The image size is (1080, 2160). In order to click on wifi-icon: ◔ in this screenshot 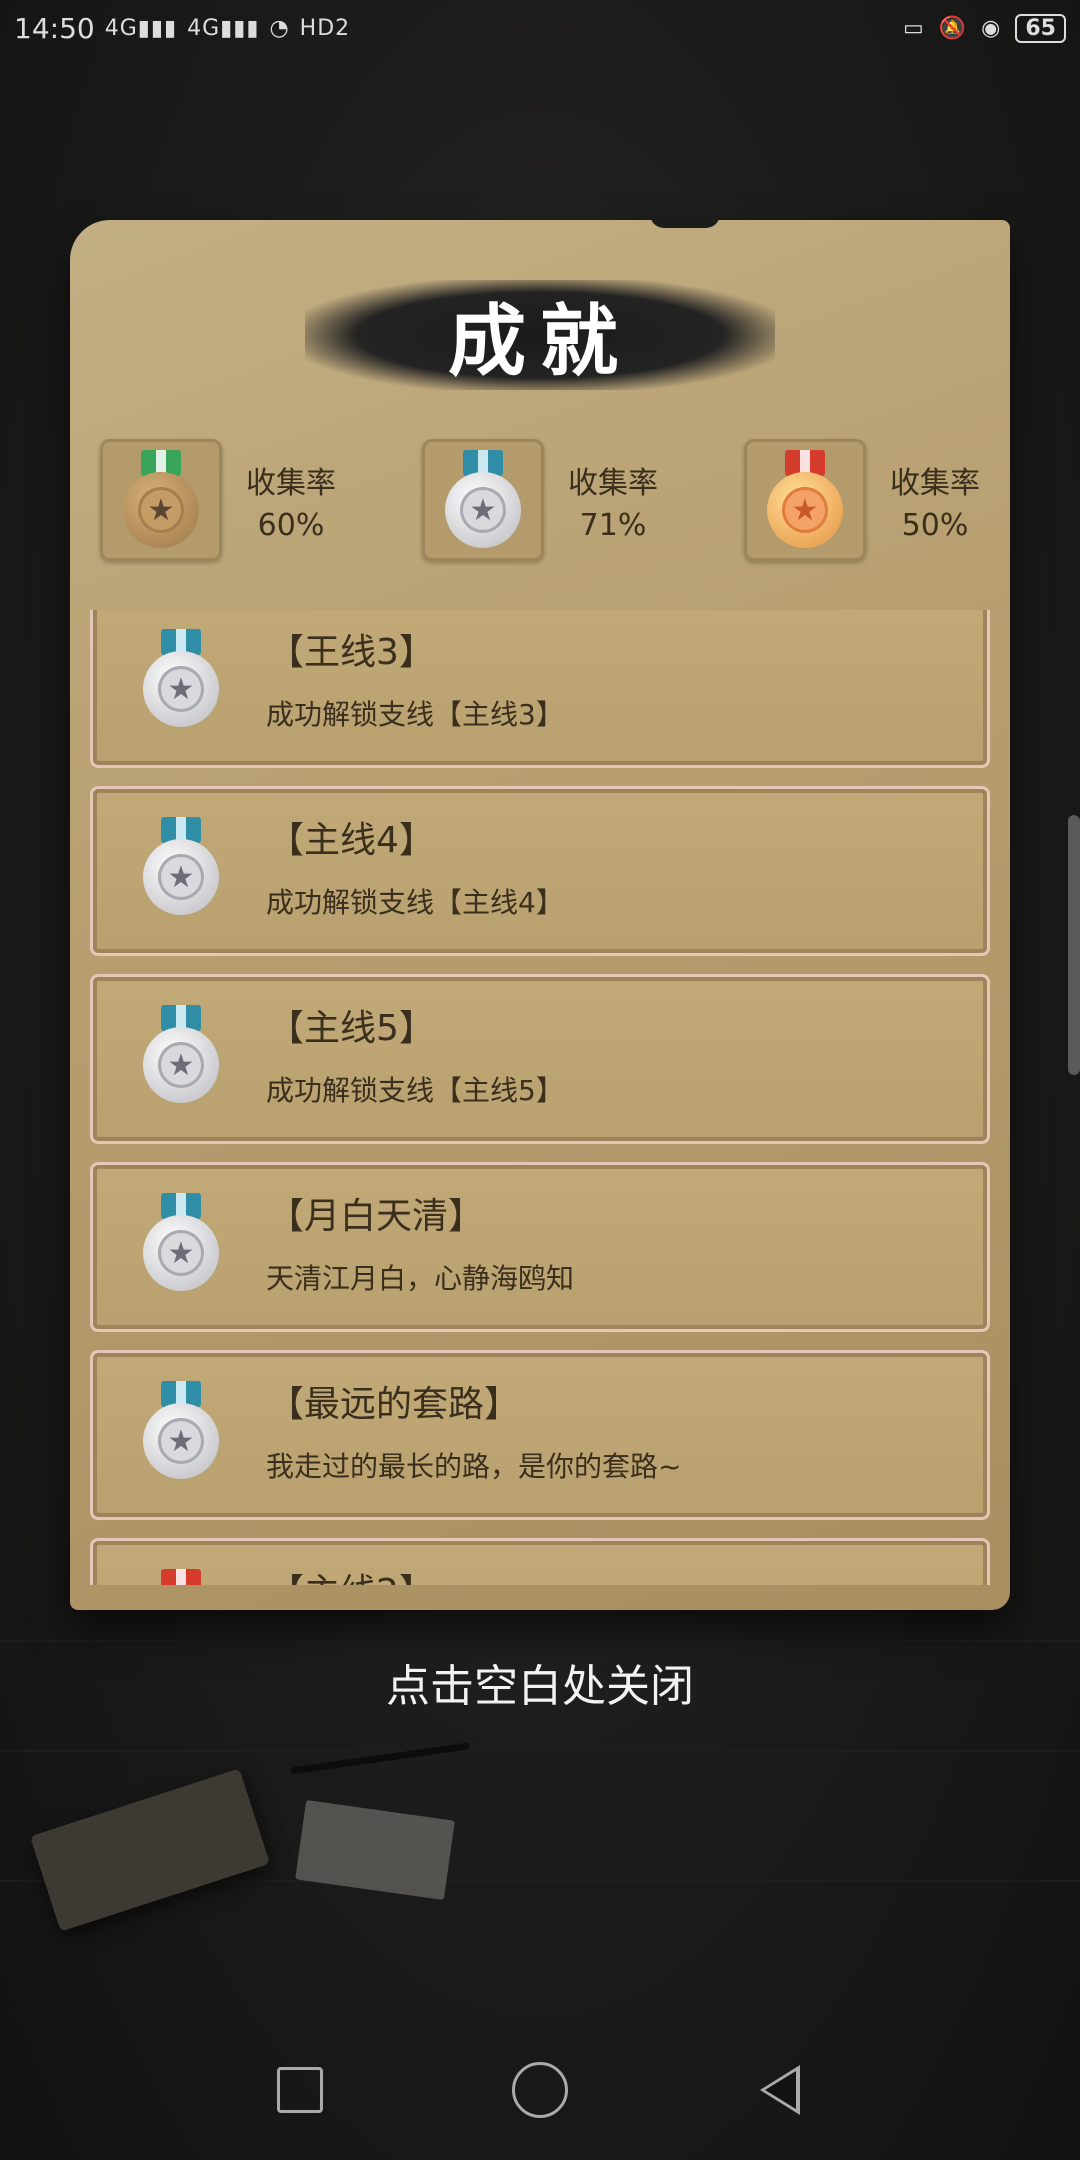, I will do `click(279, 28)`.